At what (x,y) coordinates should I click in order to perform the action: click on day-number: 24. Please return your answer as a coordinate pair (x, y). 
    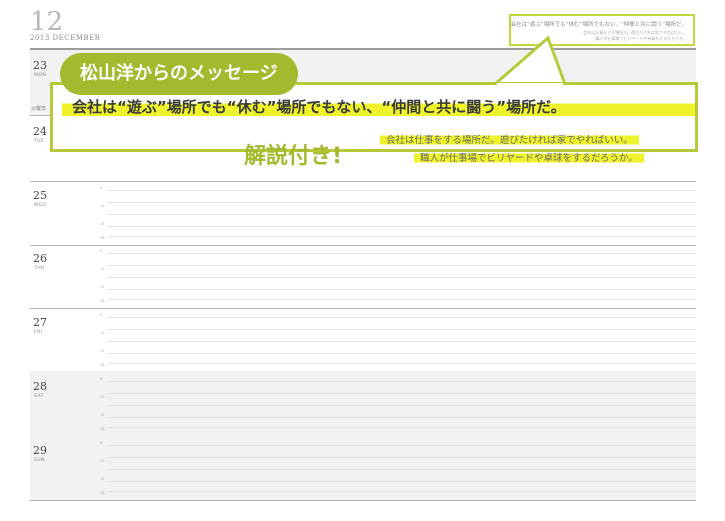
    Looking at the image, I should click on (40, 131).